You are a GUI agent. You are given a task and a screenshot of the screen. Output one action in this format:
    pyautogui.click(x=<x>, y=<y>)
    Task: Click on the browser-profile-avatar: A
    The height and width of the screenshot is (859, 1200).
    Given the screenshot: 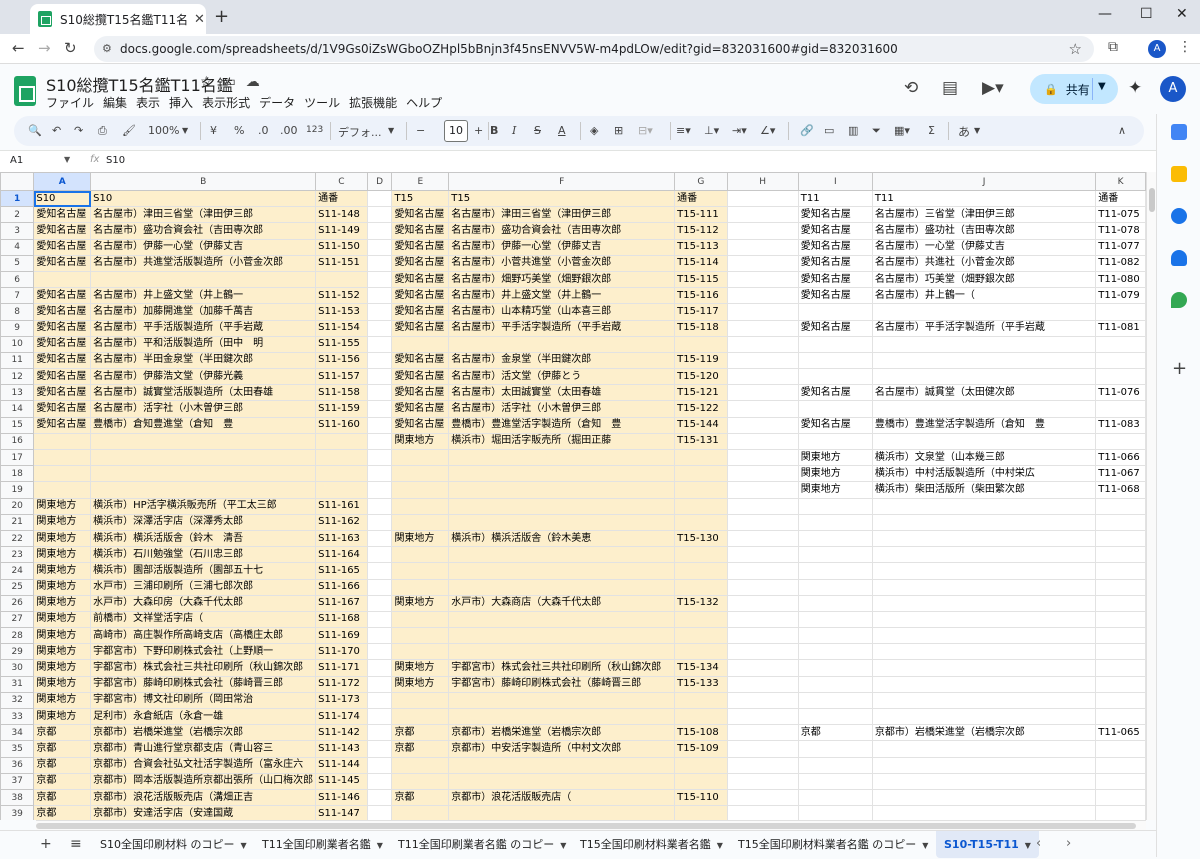 What is the action you would take?
    pyautogui.click(x=1157, y=49)
    